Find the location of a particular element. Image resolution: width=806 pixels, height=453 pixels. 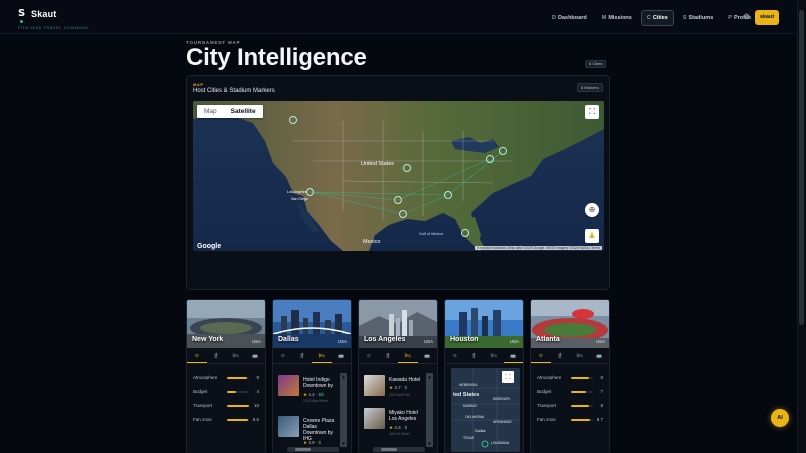

nav-key: C is located at coordinates (648, 18).